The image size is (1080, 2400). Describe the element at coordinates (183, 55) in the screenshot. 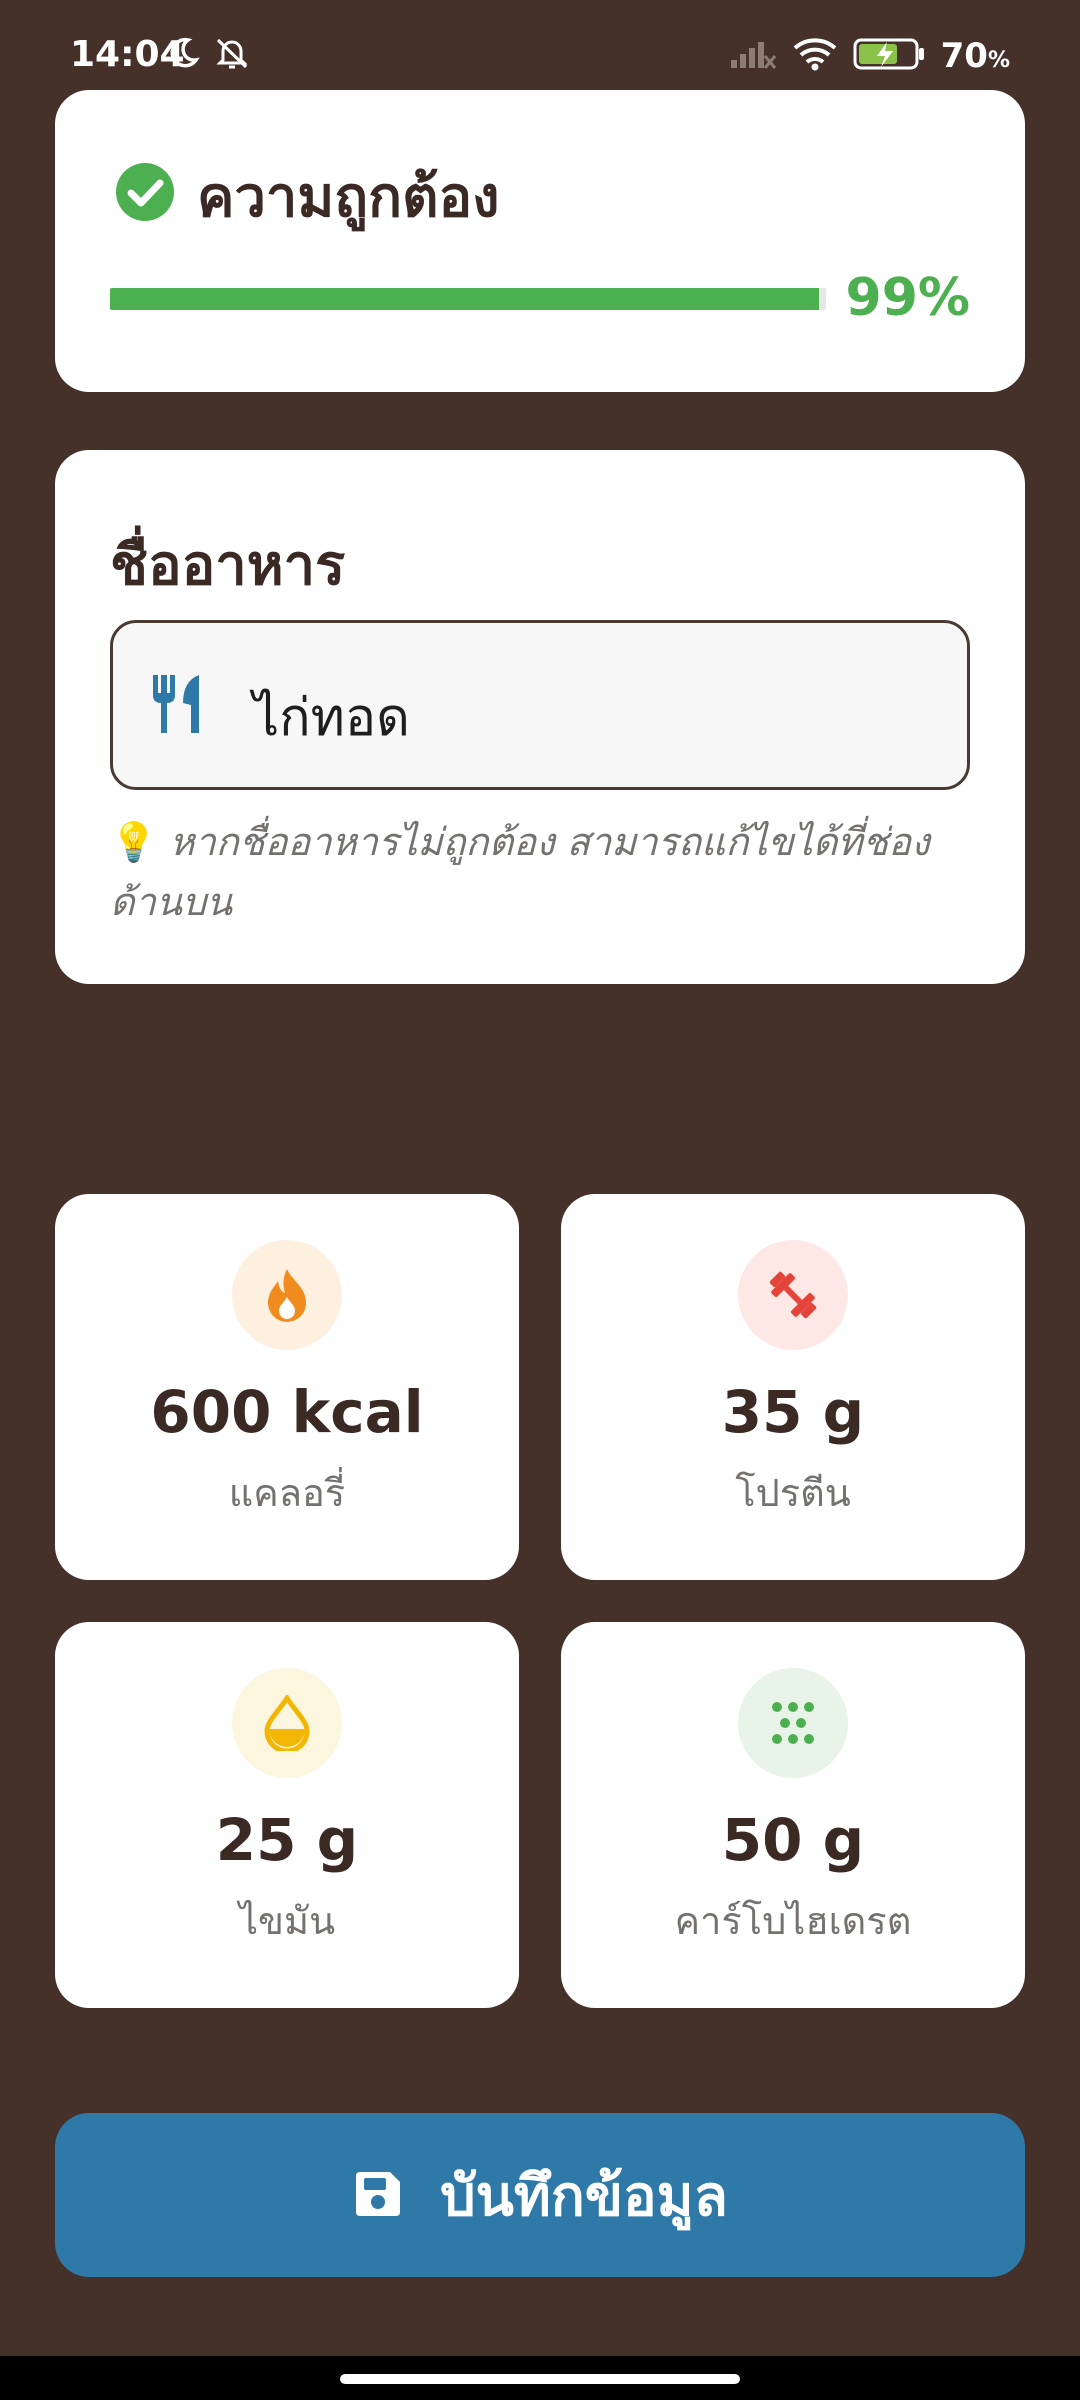

I see `moon-icon` at that location.